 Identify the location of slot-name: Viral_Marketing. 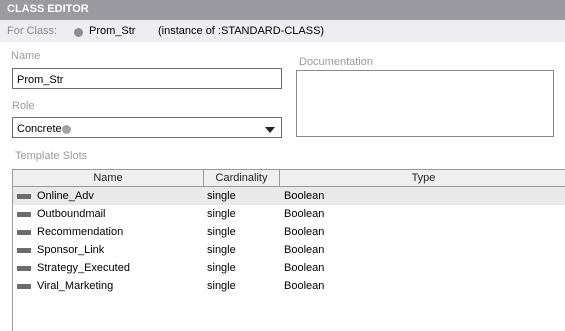
(75, 286).